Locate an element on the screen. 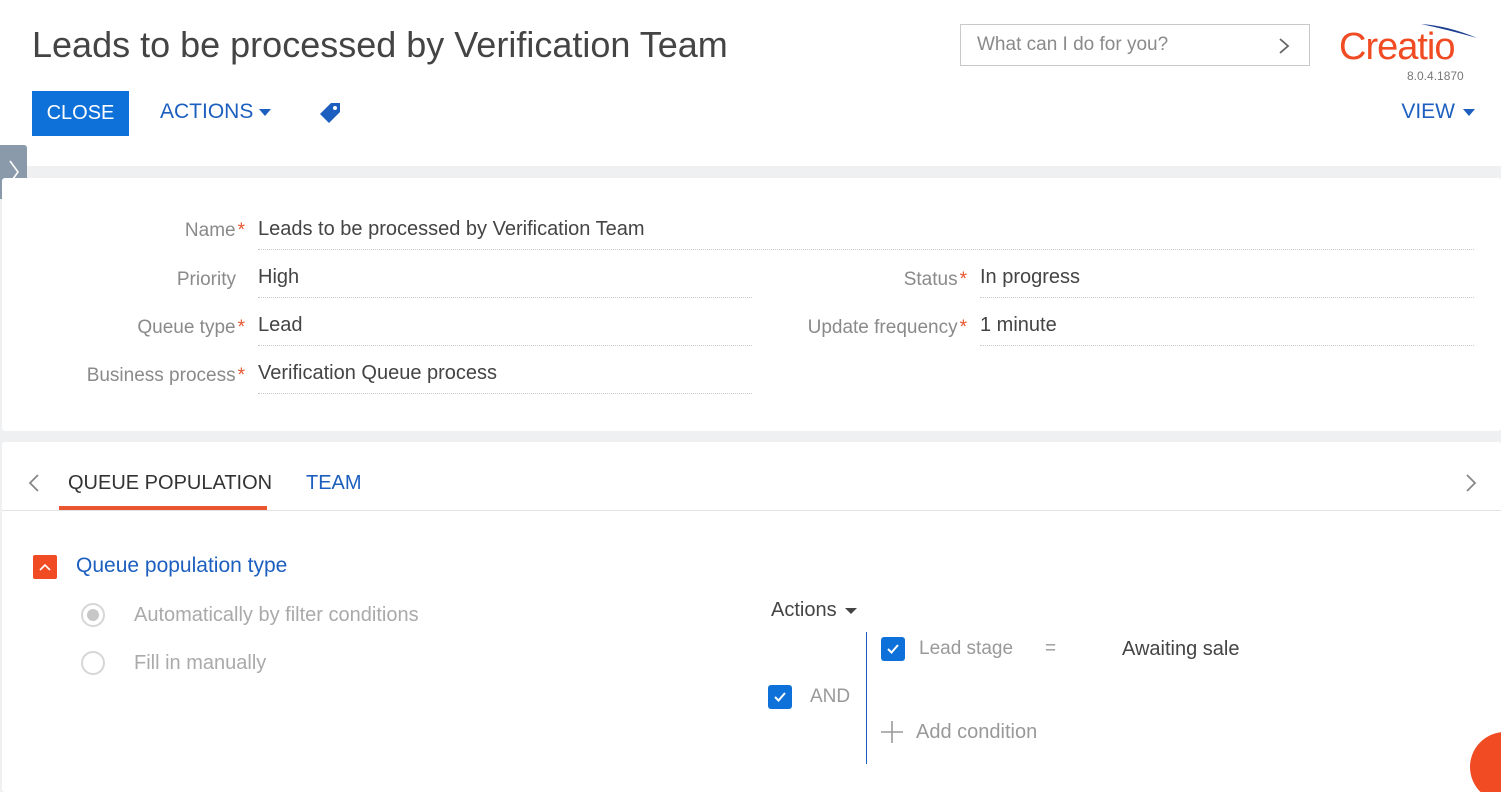  version-label: 8.0.4.1870 is located at coordinates (1435, 76).